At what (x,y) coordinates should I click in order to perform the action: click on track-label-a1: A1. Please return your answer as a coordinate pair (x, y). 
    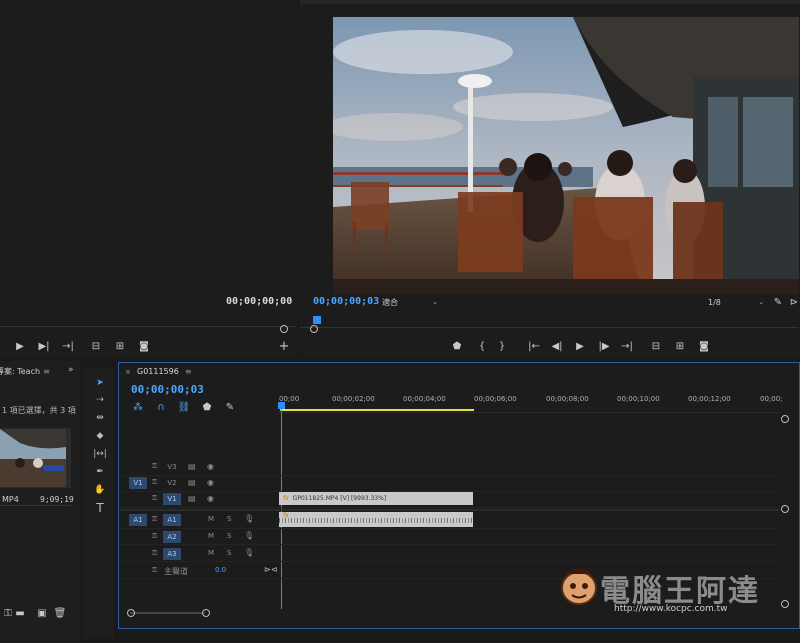
    Looking at the image, I should click on (172, 520).